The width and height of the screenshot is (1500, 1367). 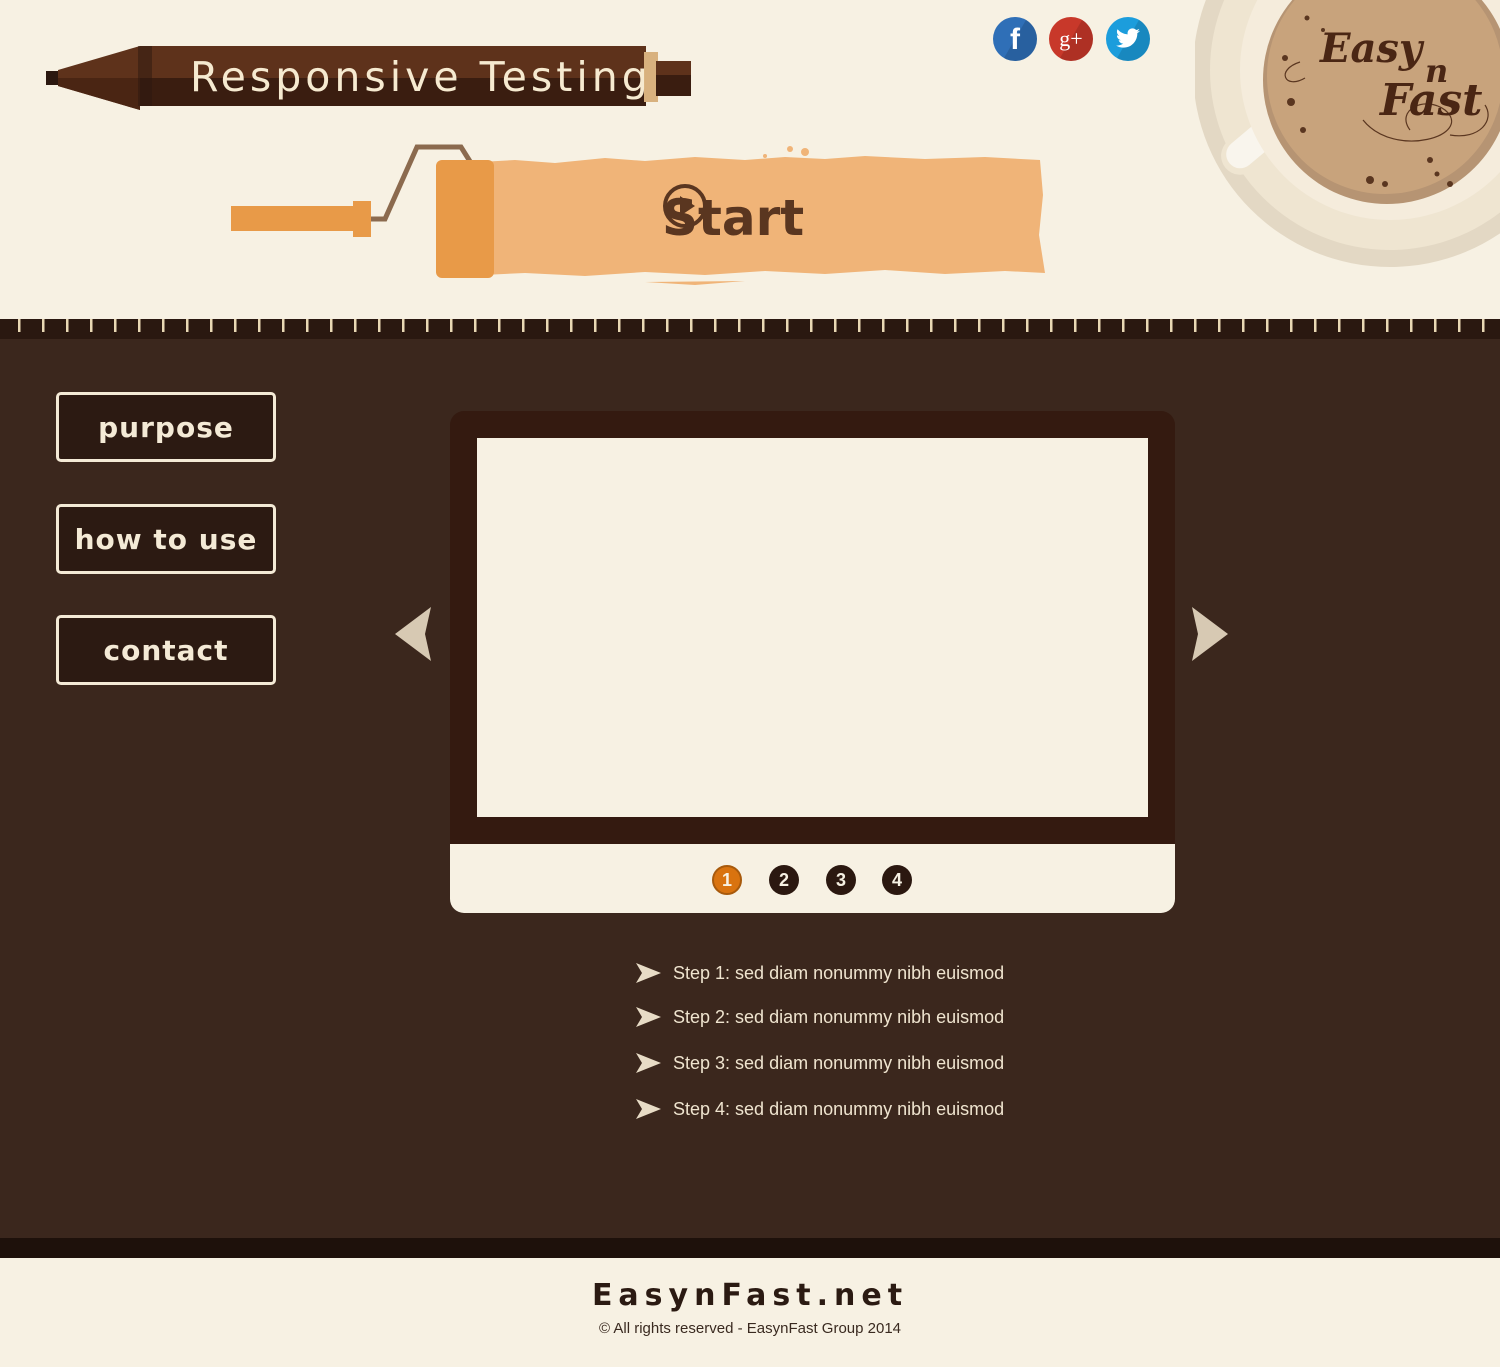 I want to click on facebook-button: f, so click(x=1015, y=39).